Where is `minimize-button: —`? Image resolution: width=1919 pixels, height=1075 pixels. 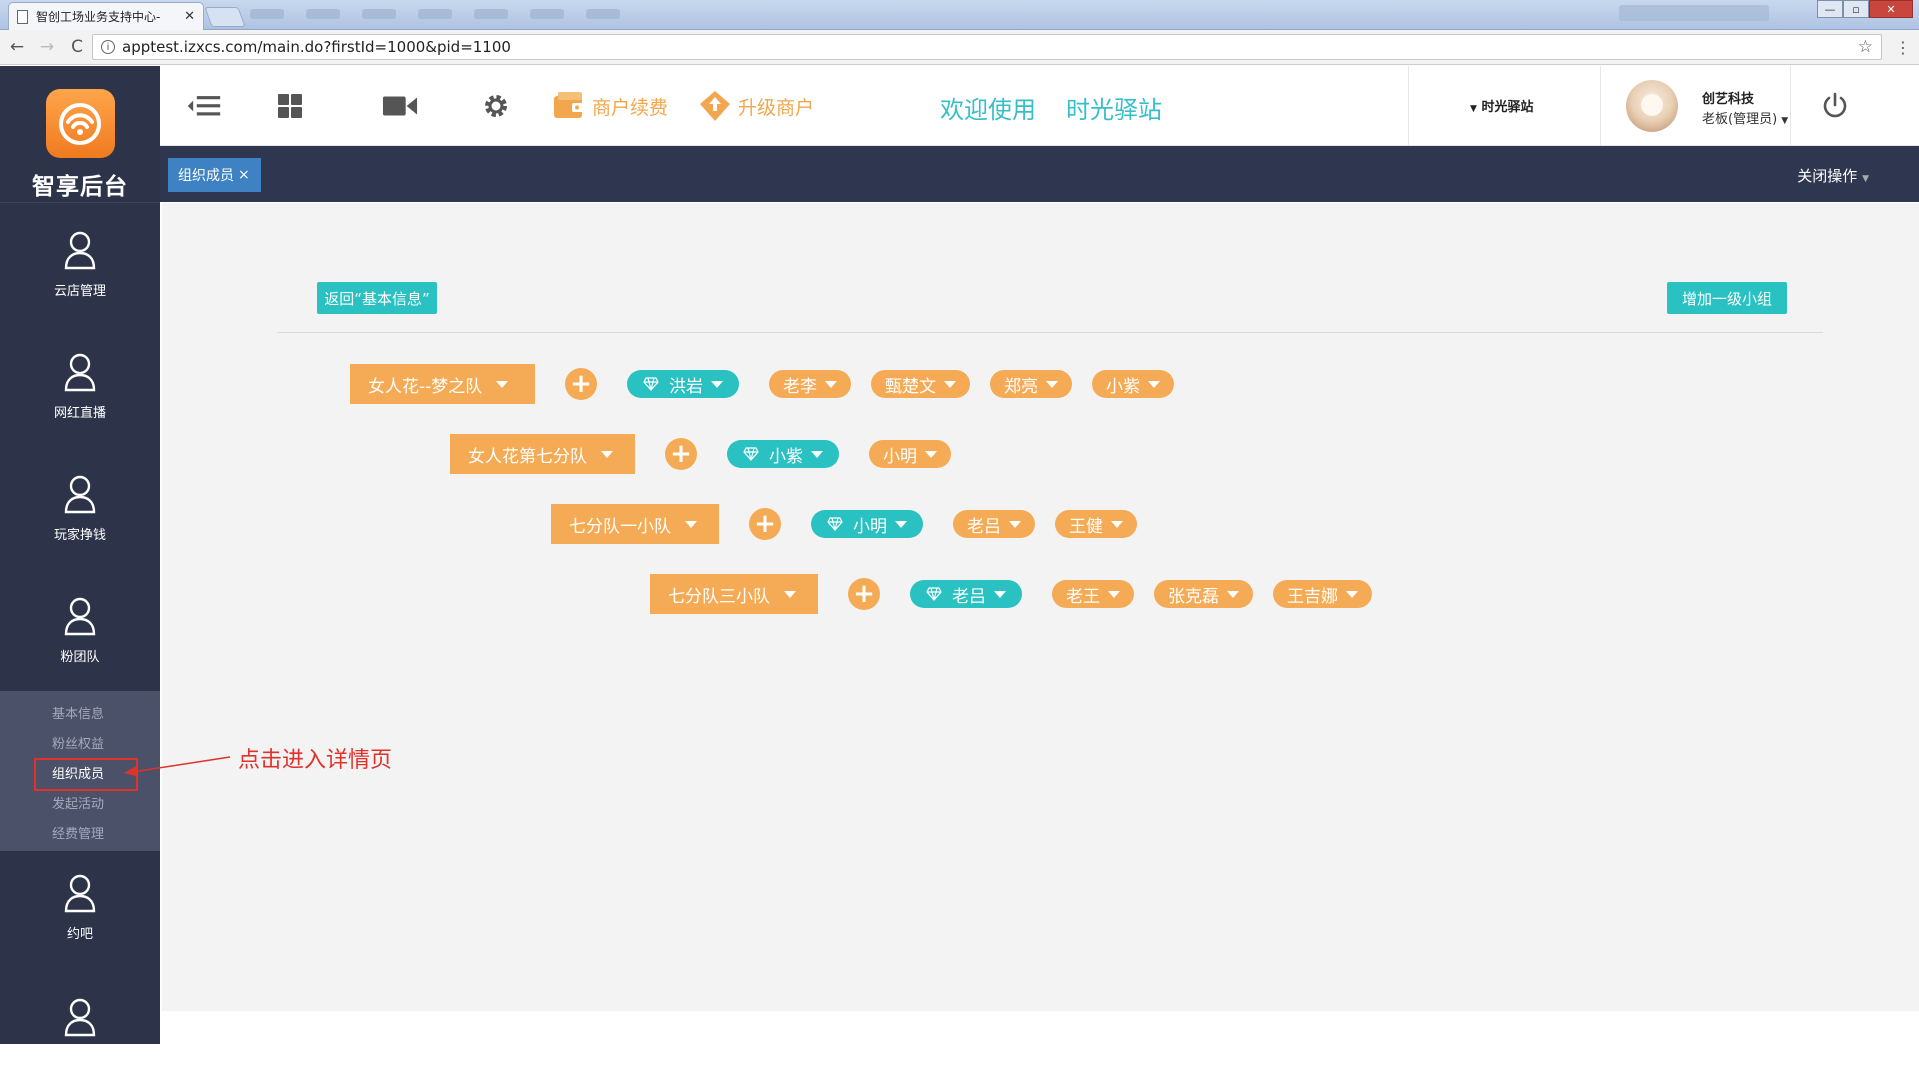 minimize-button: — is located at coordinates (1830, 9).